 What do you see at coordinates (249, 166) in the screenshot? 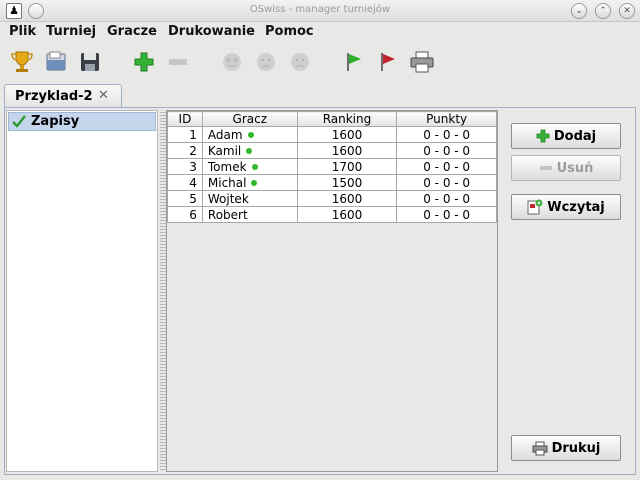
I see `cell-player: Tomek` at bounding box center [249, 166].